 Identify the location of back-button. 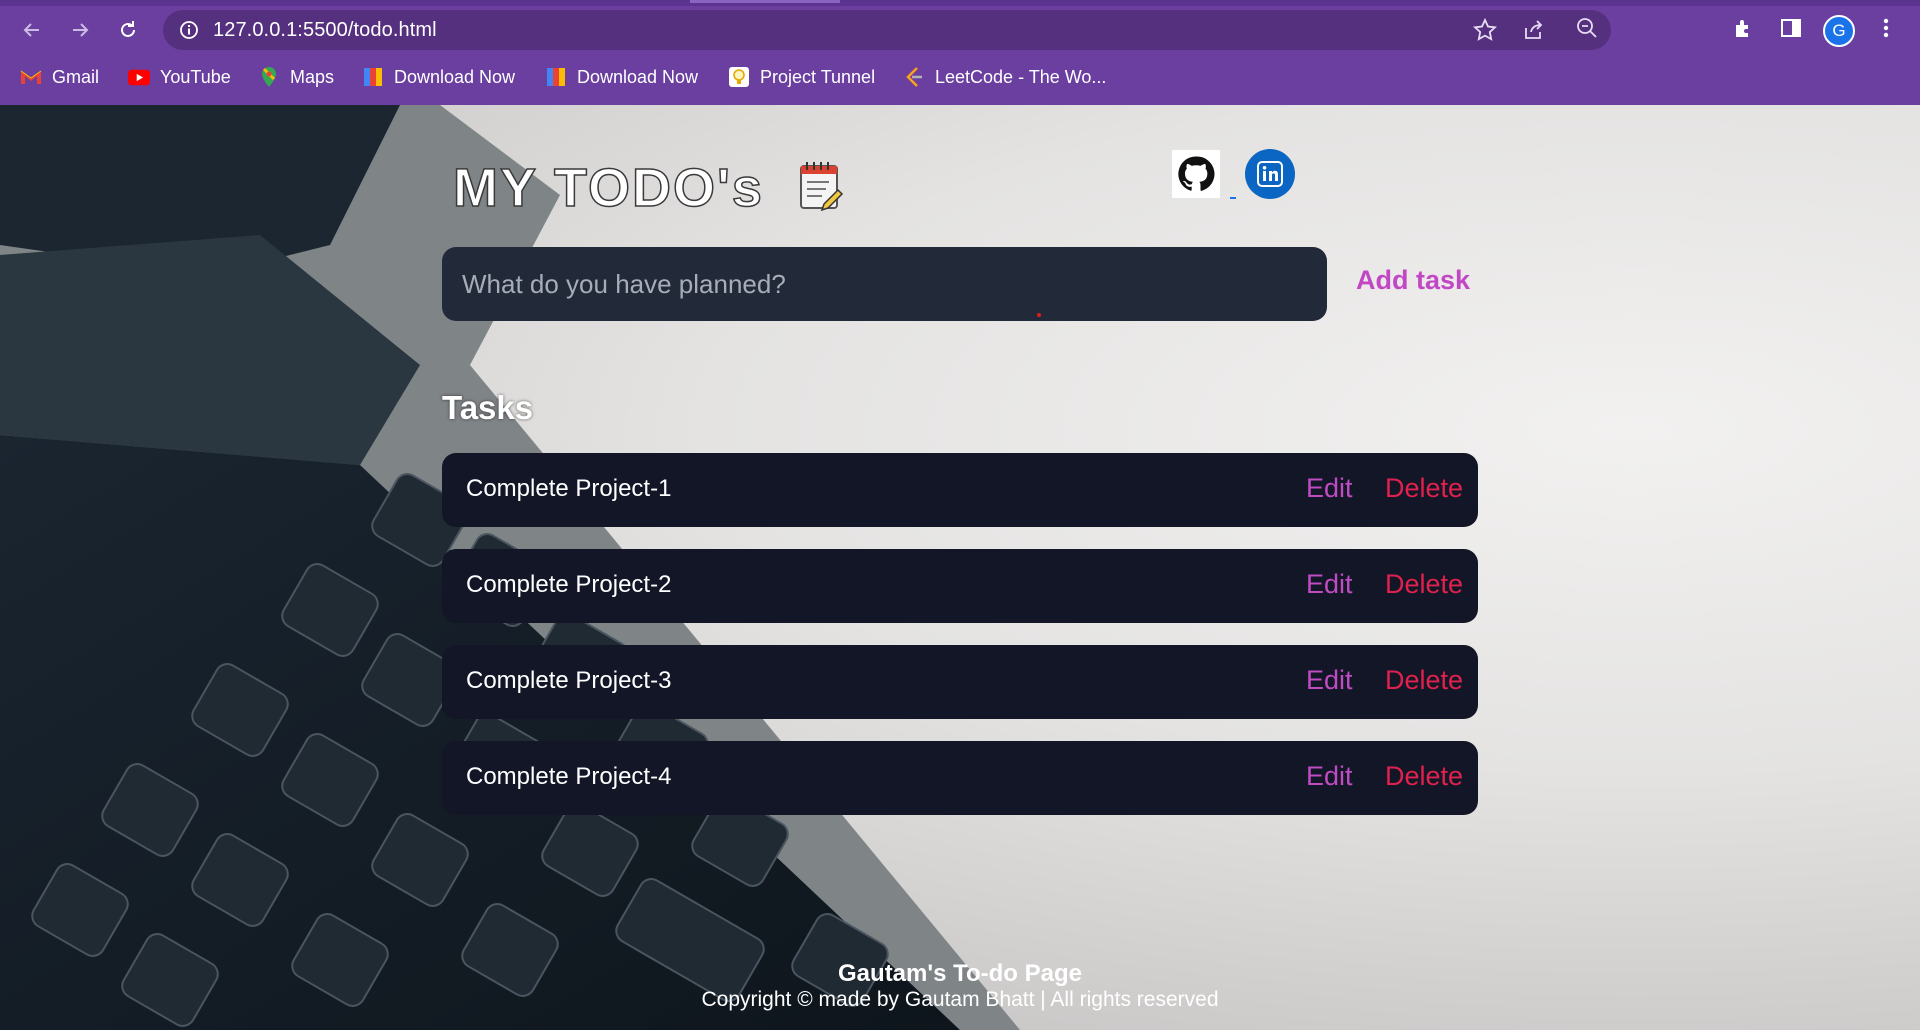
(32, 30).